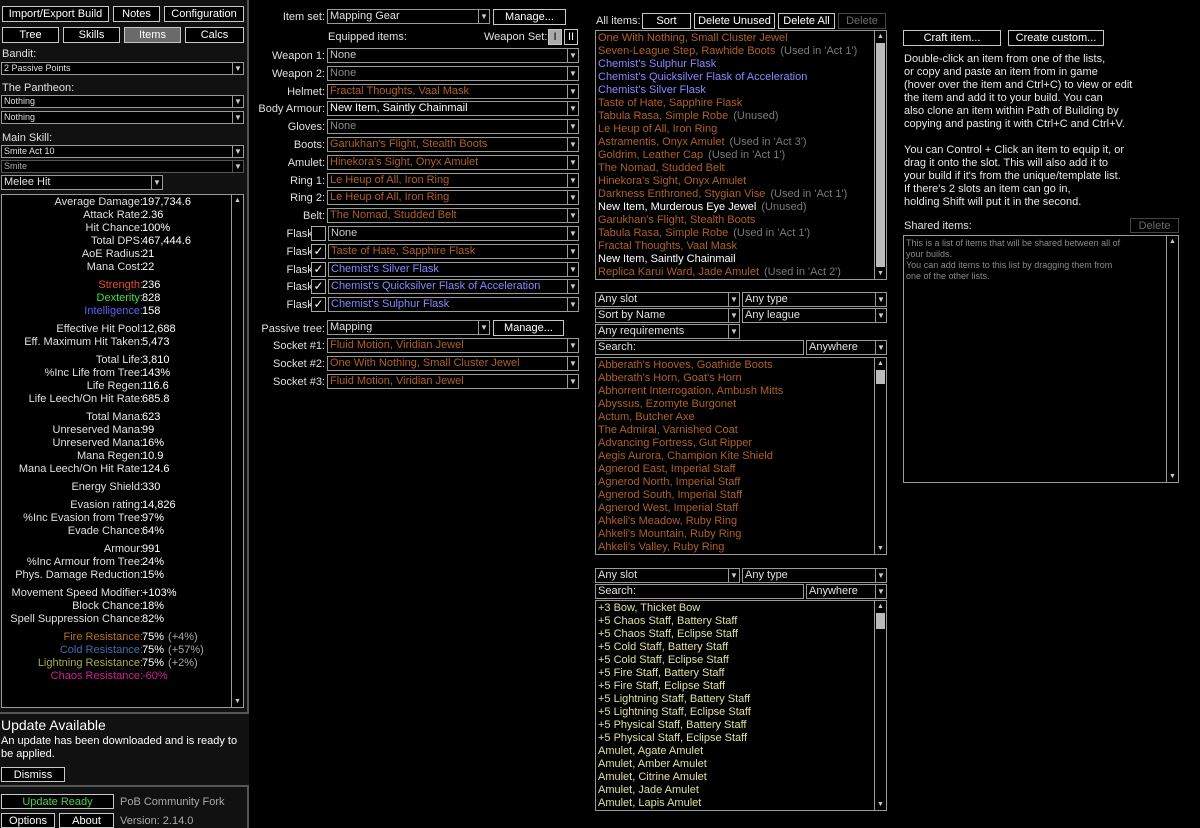 Image resolution: width=1200 pixels, height=828 pixels. Describe the element at coordinates (735, 482) in the screenshot. I see `list-item: Agnerod North, Imperial Staff` at that location.